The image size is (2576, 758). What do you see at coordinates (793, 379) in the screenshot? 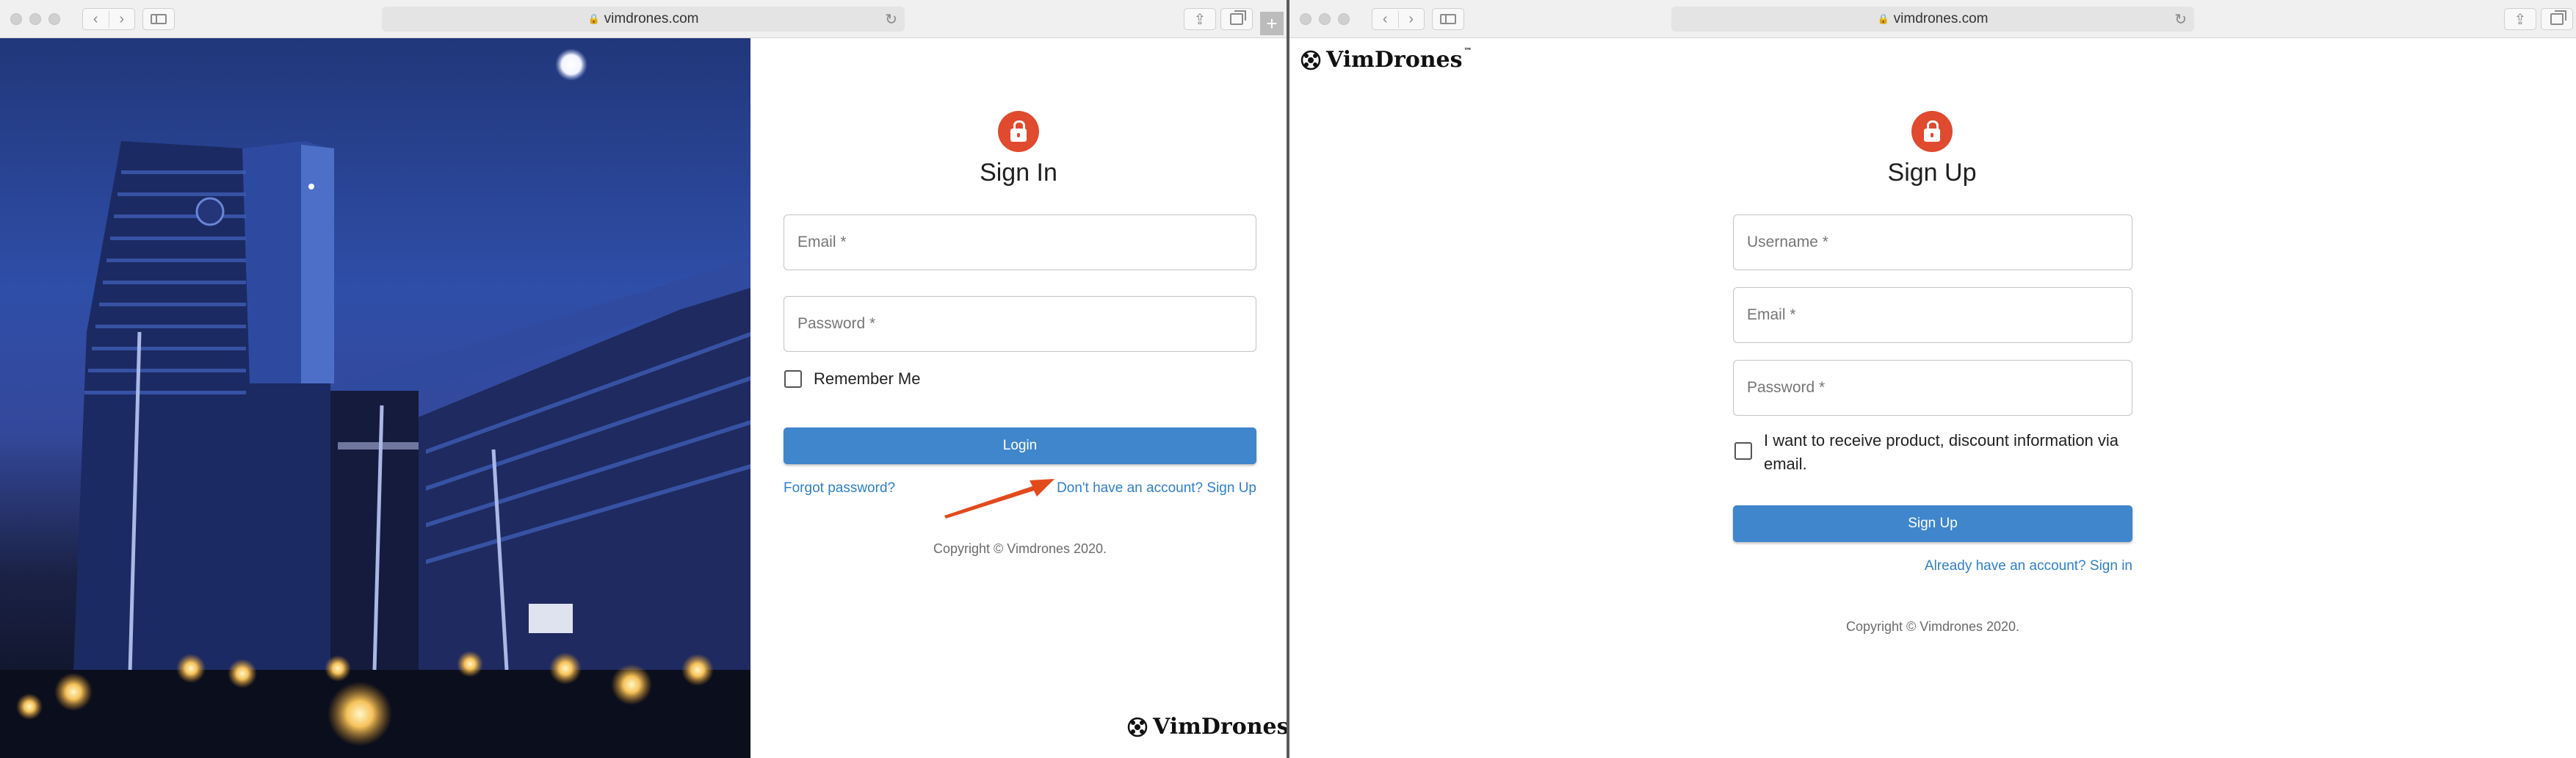
I see `remember-me-checkbox` at bounding box center [793, 379].